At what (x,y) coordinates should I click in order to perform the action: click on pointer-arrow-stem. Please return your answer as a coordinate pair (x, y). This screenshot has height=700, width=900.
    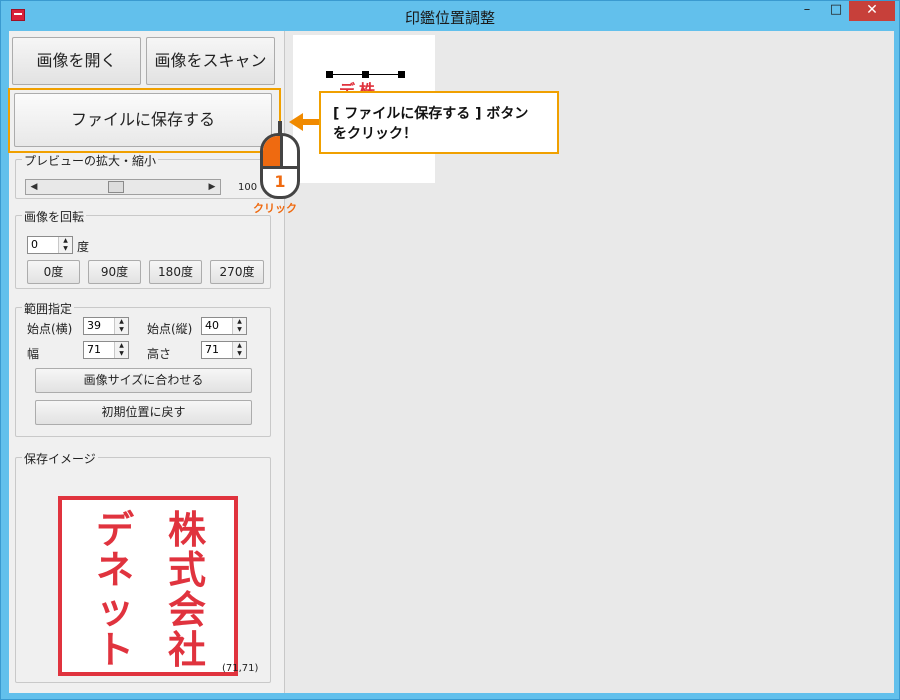
    Looking at the image, I should click on (310, 122).